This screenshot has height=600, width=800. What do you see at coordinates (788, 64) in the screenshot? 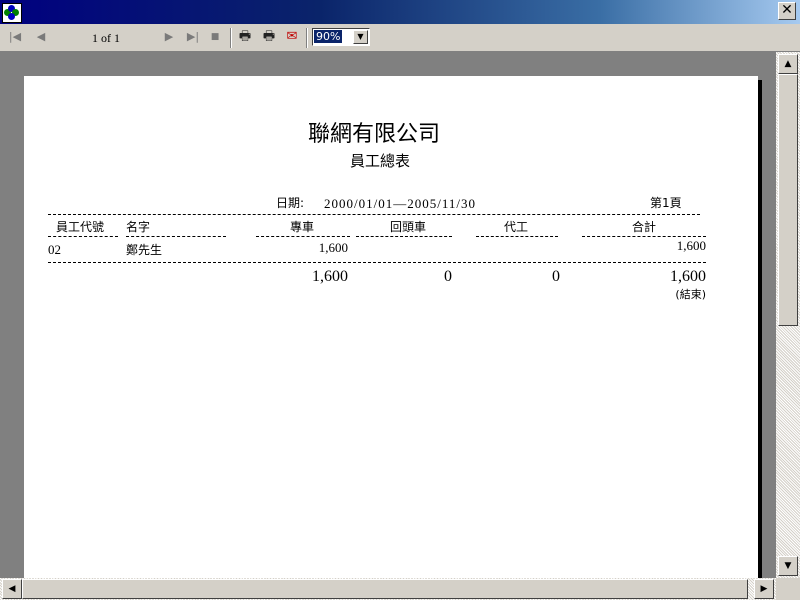
I see `scroll-up-icon: ▲` at bounding box center [788, 64].